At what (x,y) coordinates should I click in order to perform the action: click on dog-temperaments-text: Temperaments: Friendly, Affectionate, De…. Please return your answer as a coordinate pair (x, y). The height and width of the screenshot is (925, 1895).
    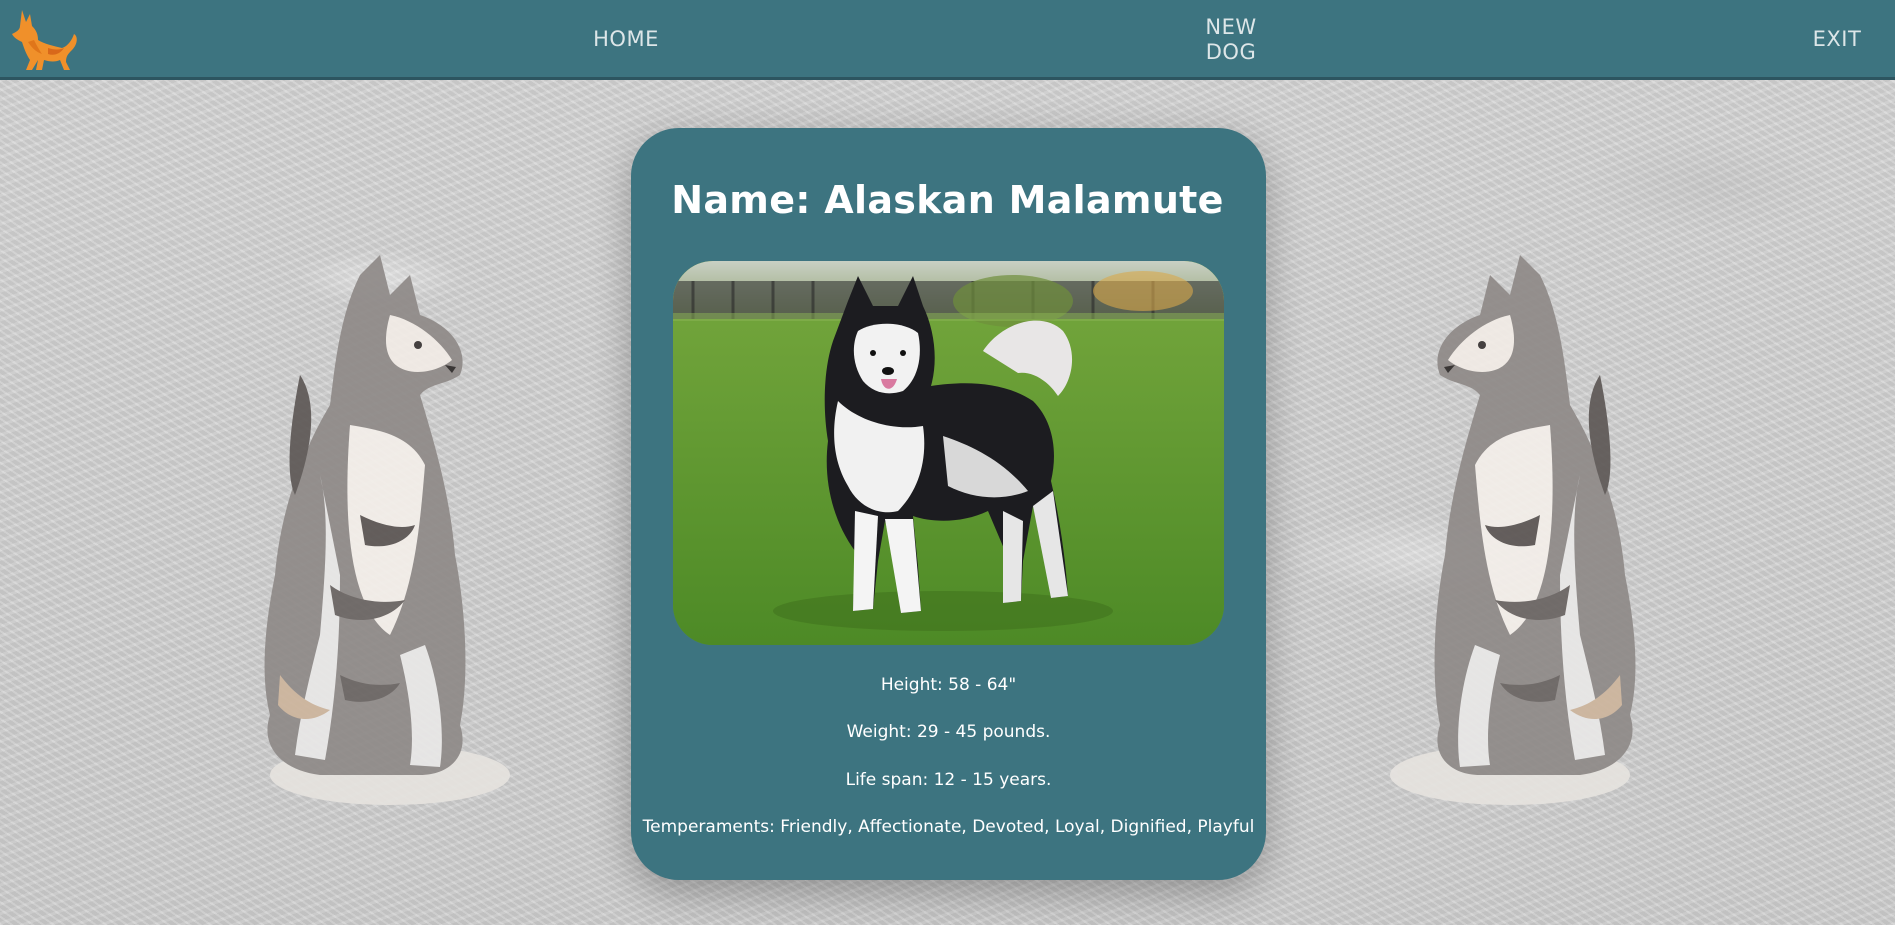
    Looking at the image, I should click on (948, 827).